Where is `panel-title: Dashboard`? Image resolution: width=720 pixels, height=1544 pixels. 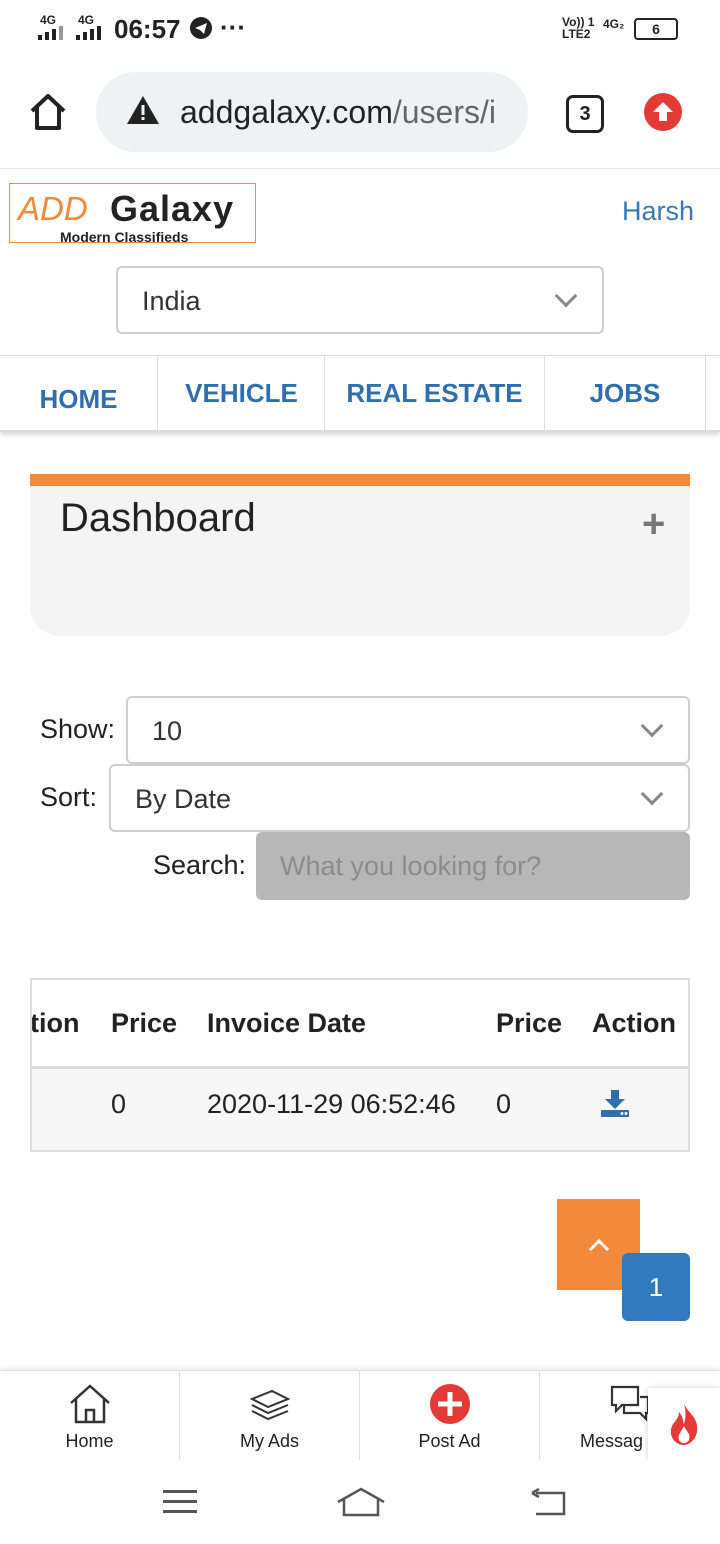
panel-title: Dashboard is located at coordinates (158, 518).